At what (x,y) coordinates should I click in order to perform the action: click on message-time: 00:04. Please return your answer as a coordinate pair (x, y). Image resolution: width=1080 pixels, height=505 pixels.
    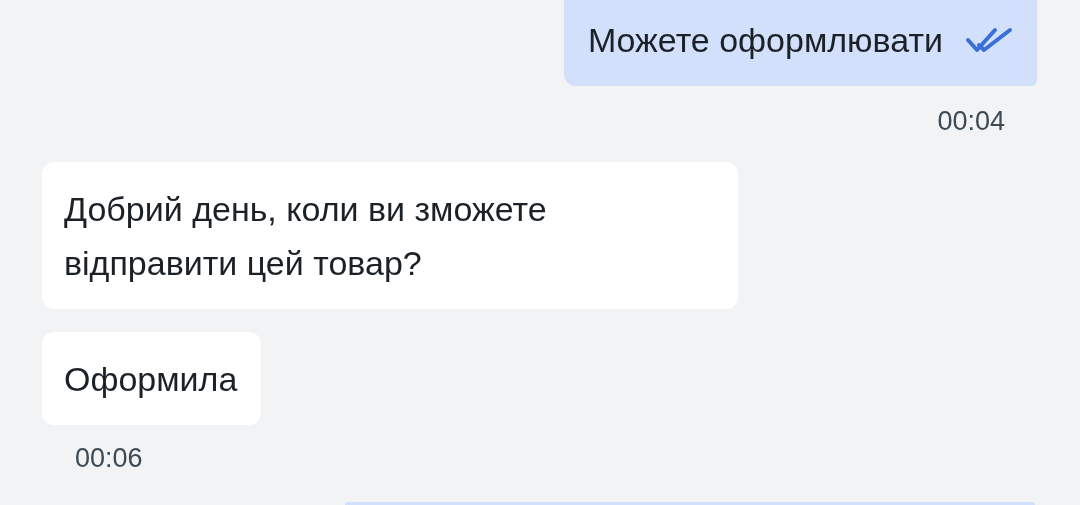
    Looking at the image, I should click on (971, 121).